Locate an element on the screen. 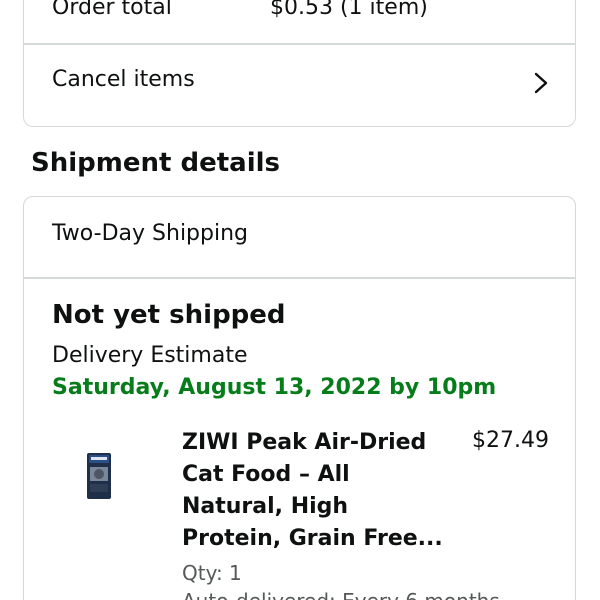  order-total-row: Order total $0.53 (1 item) is located at coordinates (312, 20).